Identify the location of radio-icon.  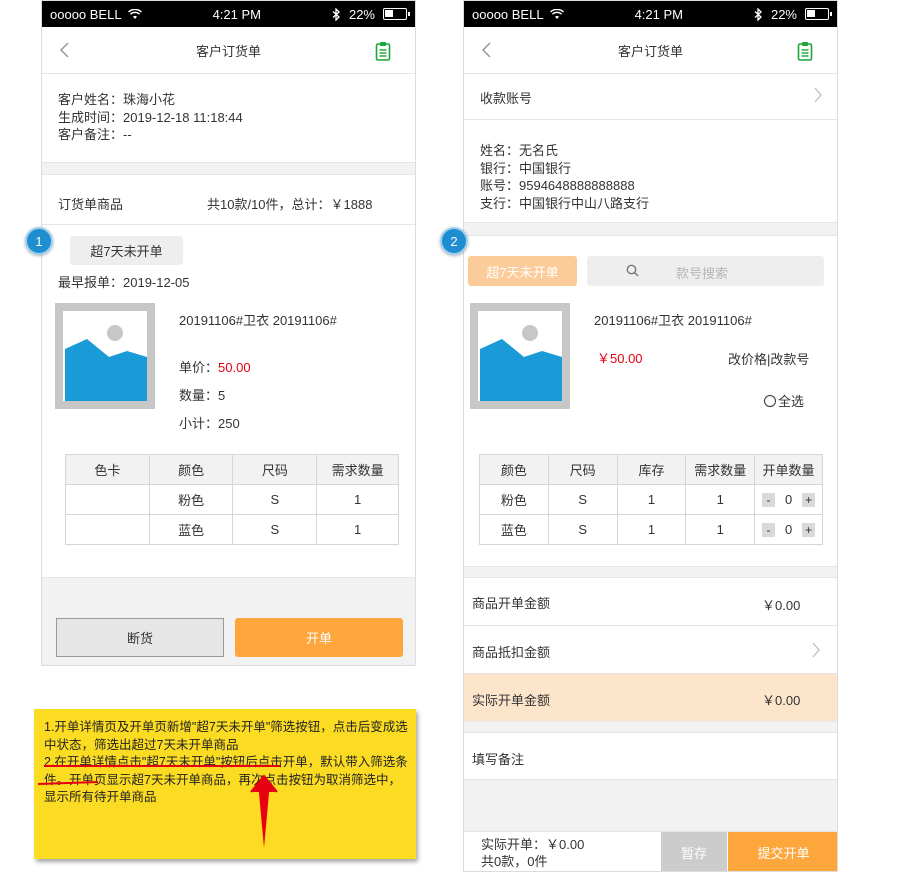
(770, 400).